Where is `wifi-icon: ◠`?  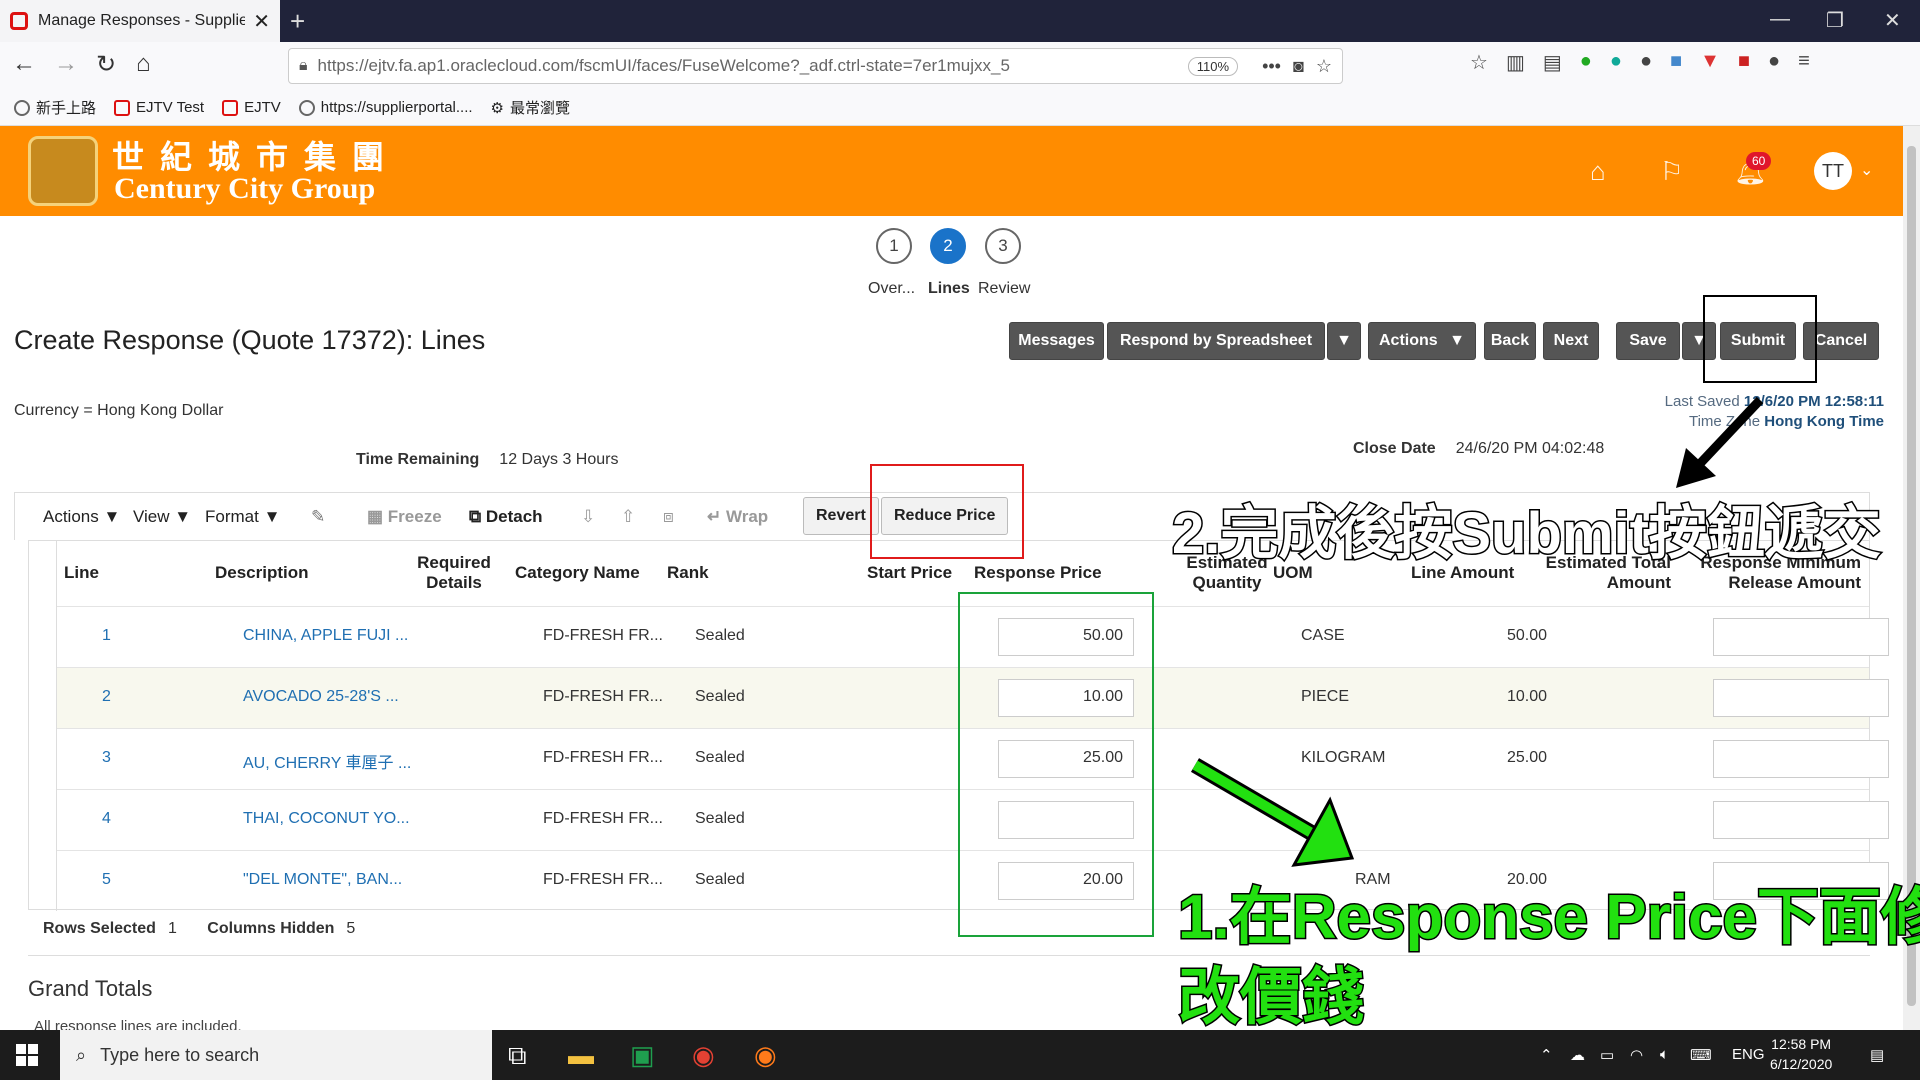 wifi-icon: ◠ is located at coordinates (1636, 1055).